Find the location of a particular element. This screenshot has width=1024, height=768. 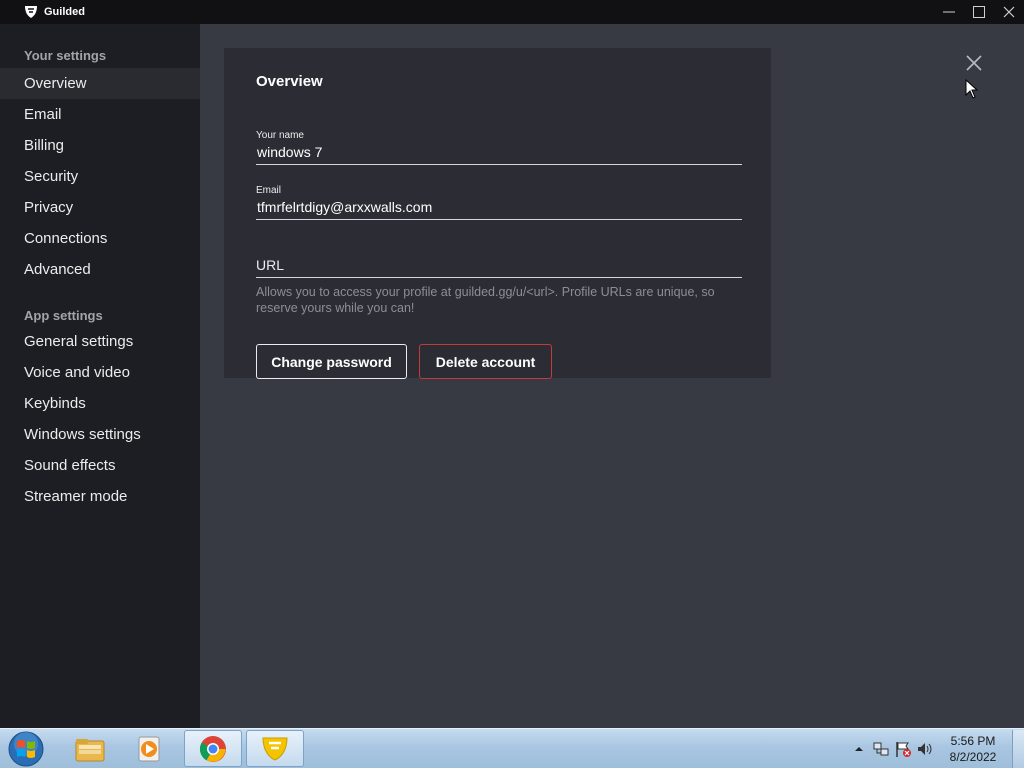

name-field: Your name windows 7 is located at coordinates (499, 147).